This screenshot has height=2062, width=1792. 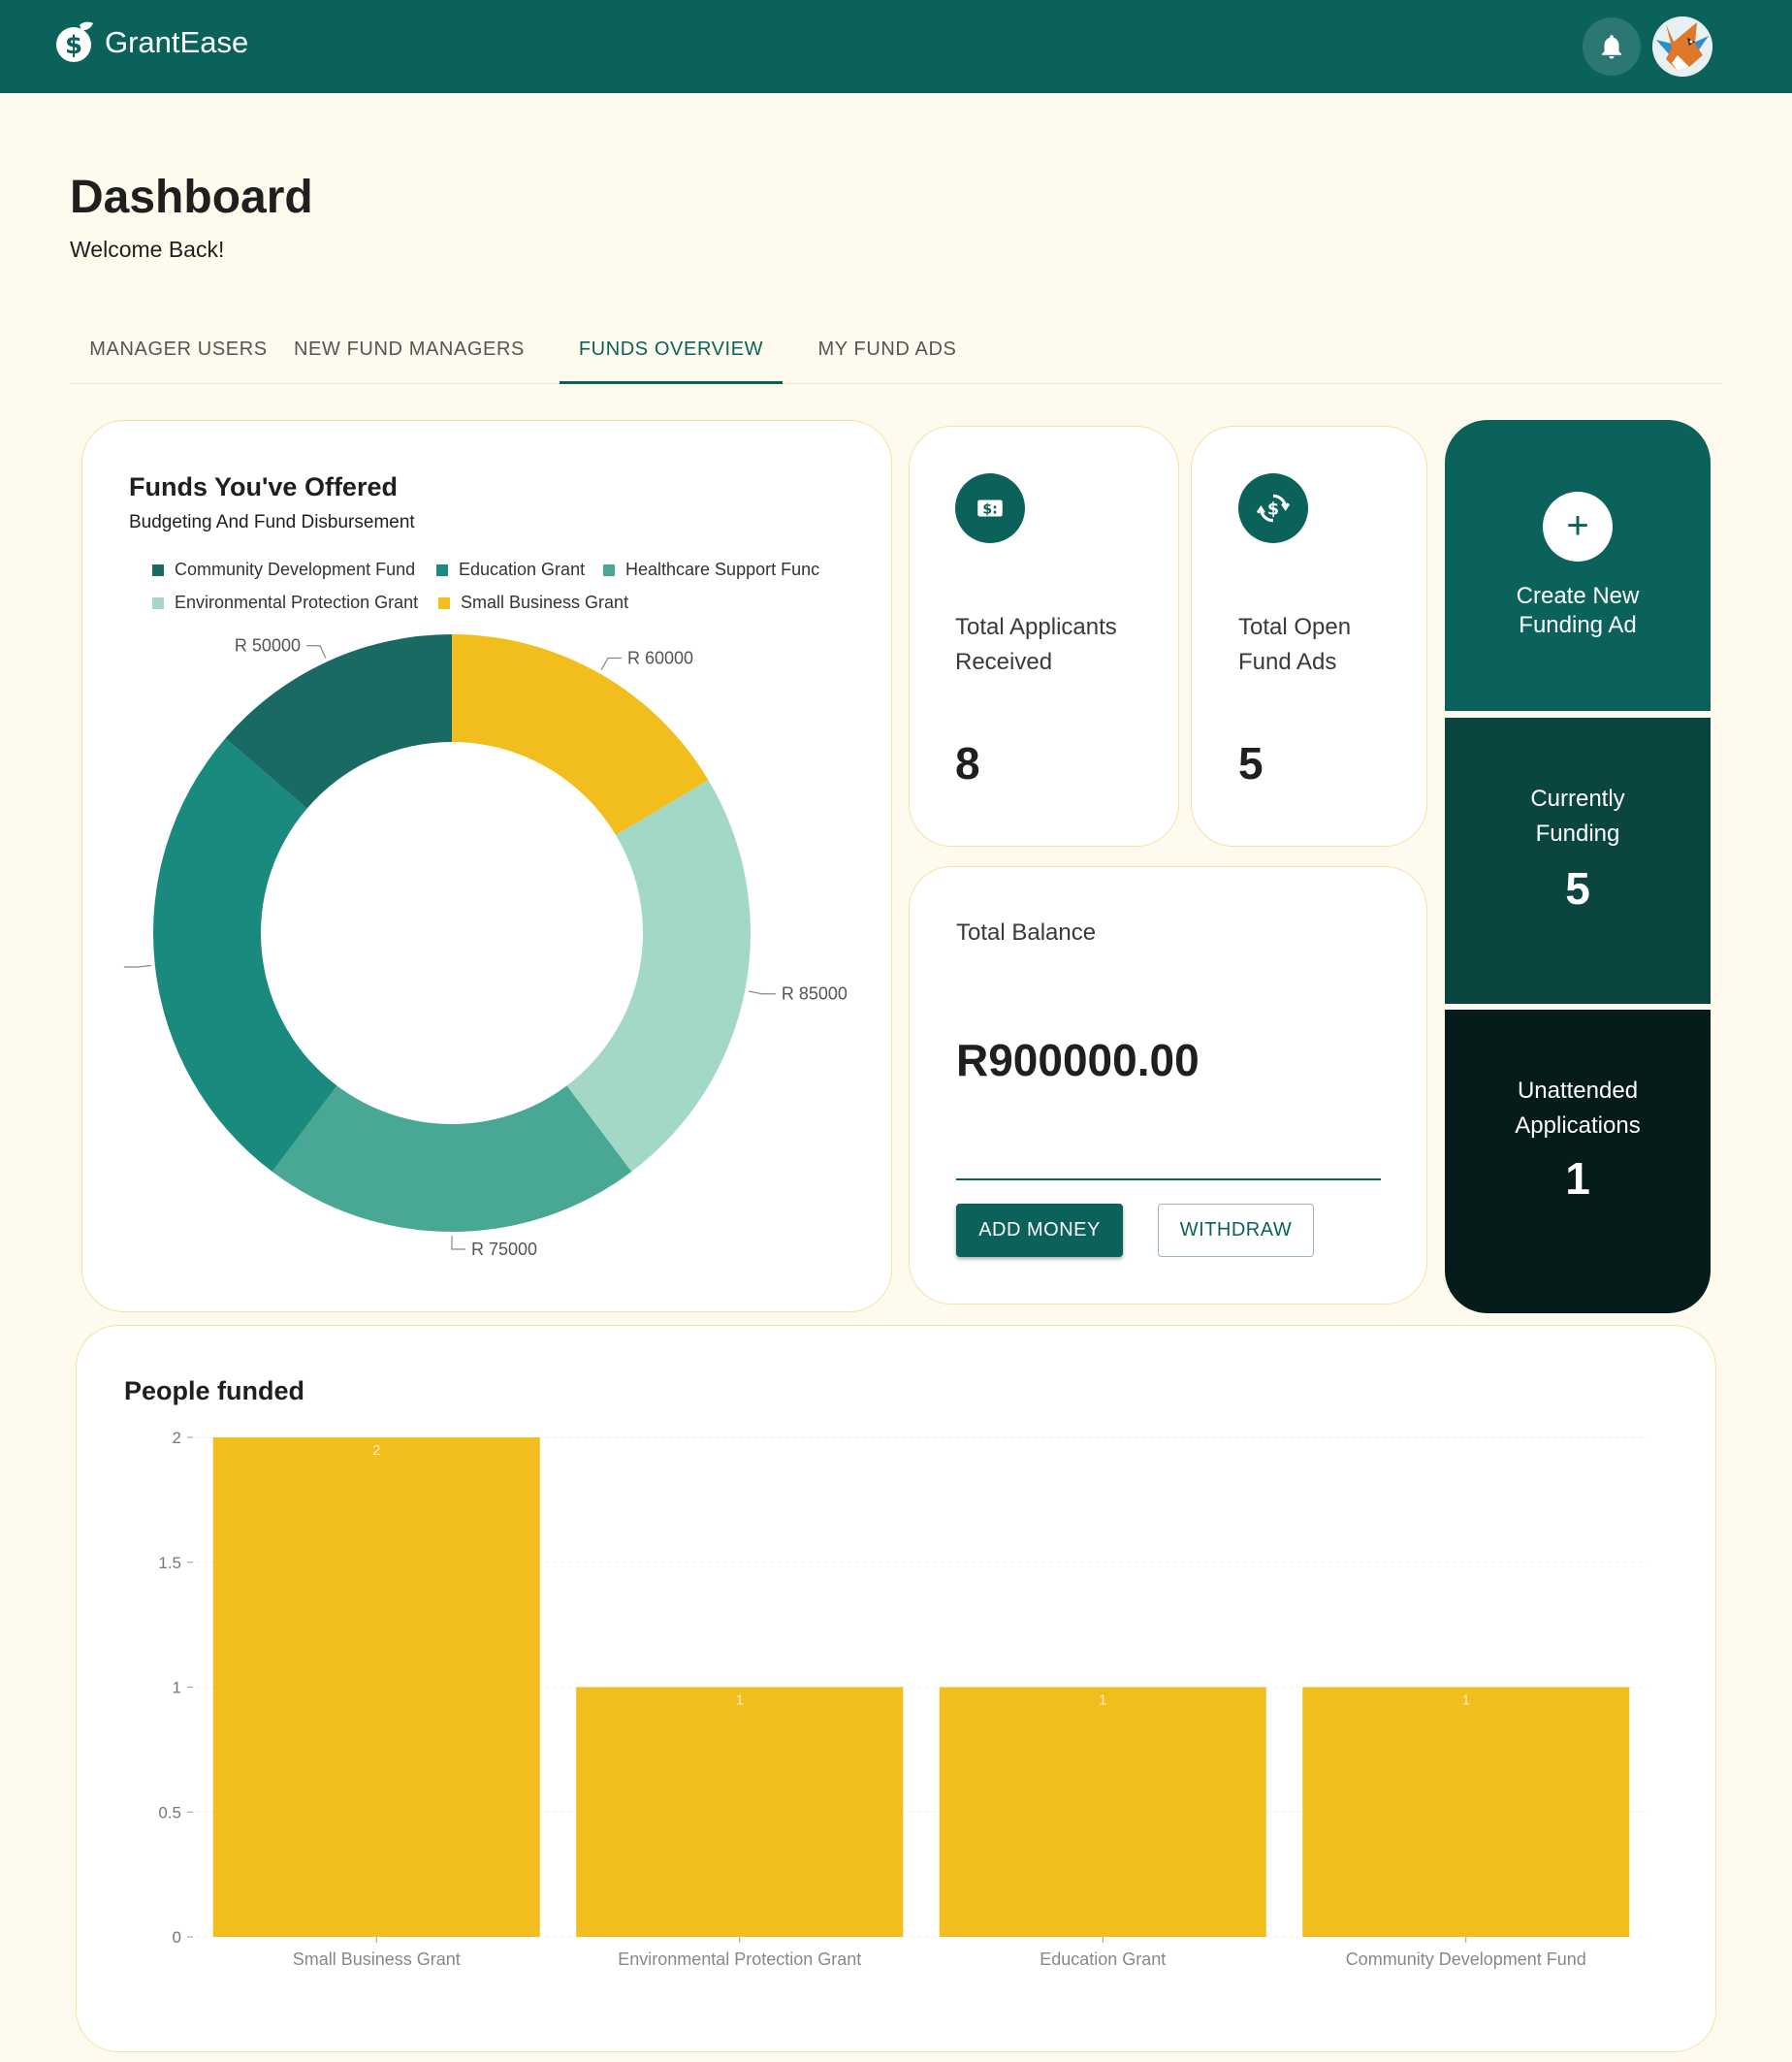 I want to click on funding-tile-line2: Funding, so click(x=1577, y=834).